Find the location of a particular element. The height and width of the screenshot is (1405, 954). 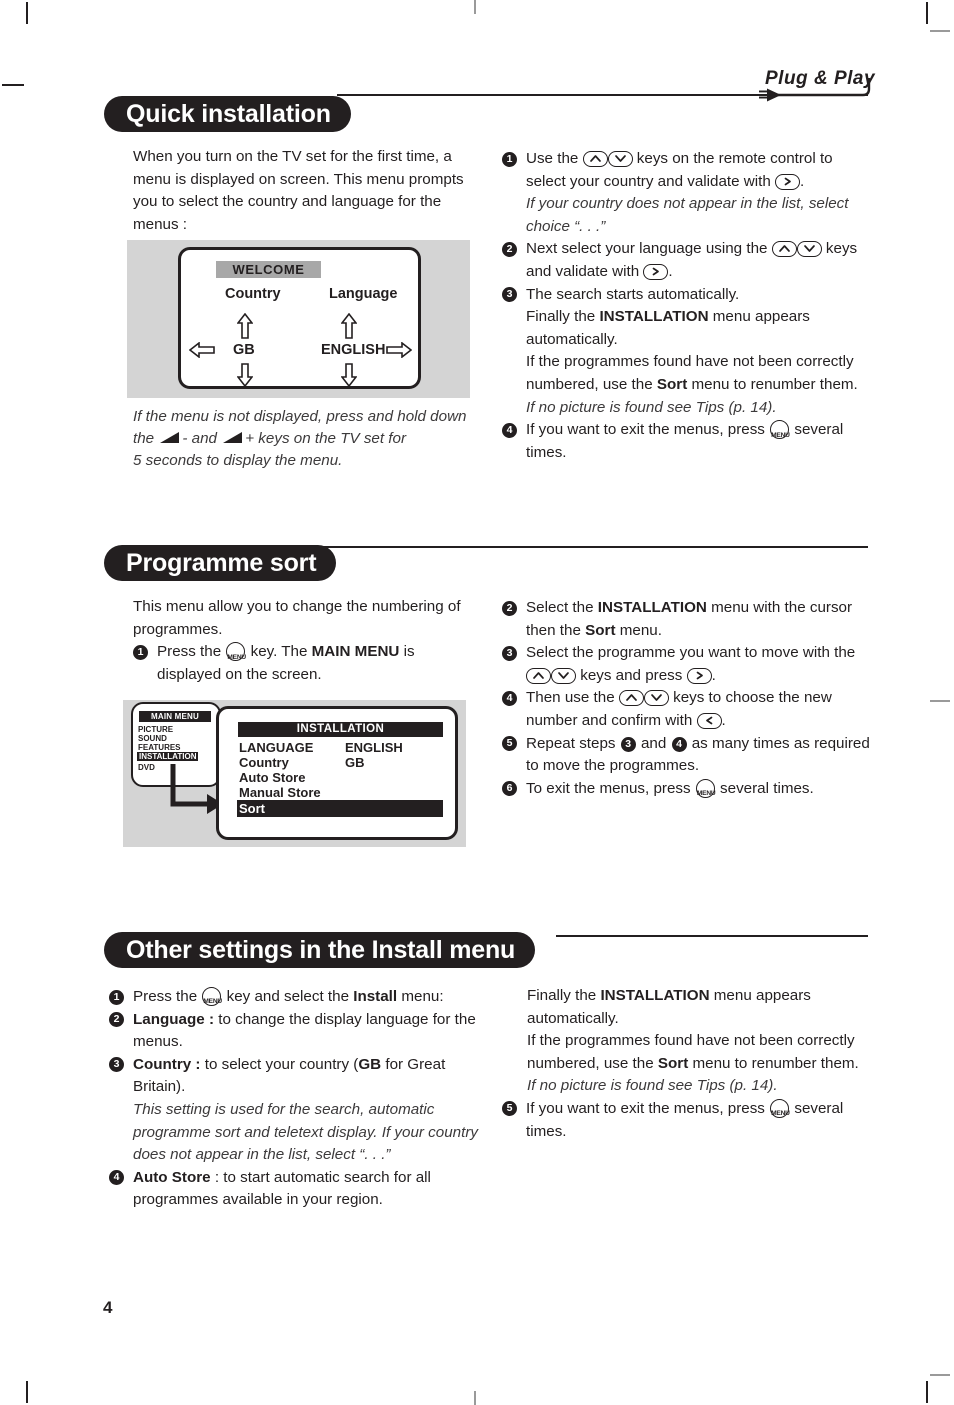

caption-line-3: 5 seconds to display the menu. is located at coordinates (238, 460).